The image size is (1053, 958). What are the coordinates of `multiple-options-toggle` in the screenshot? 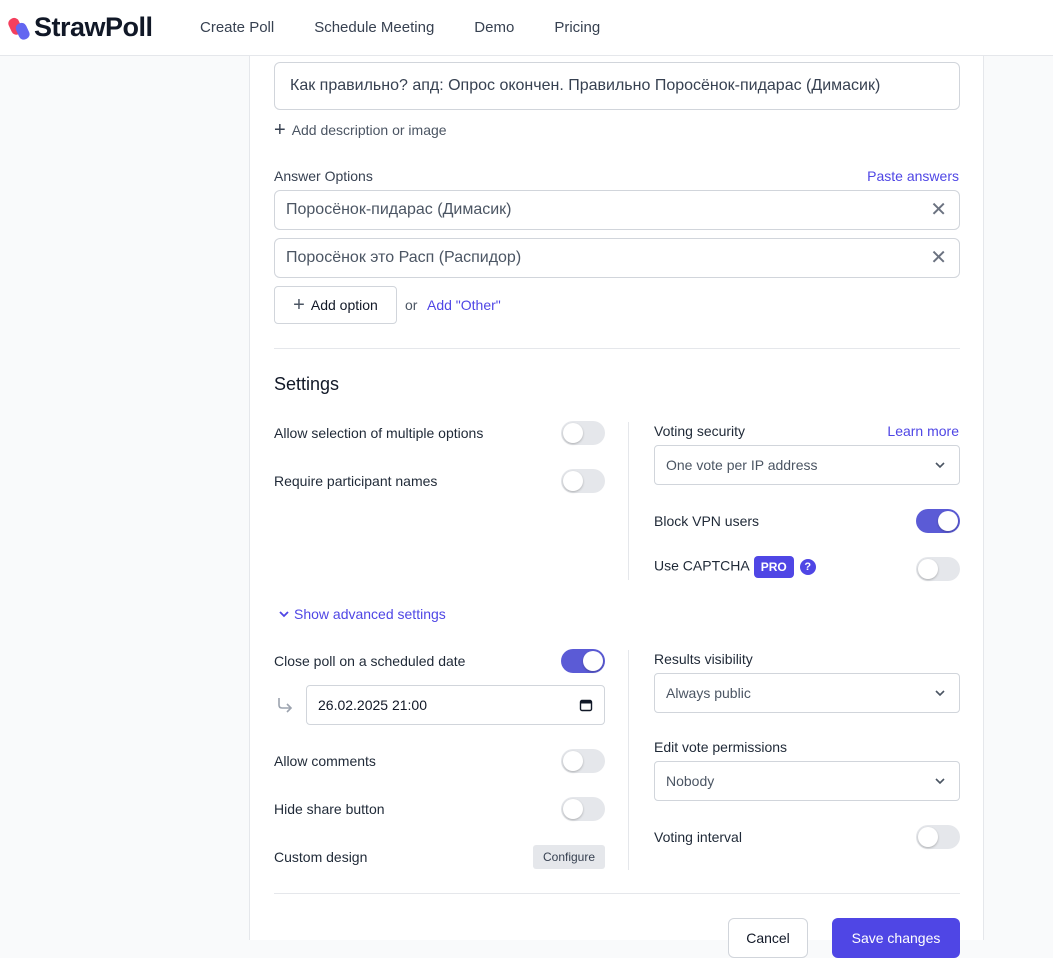 It's located at (583, 433).